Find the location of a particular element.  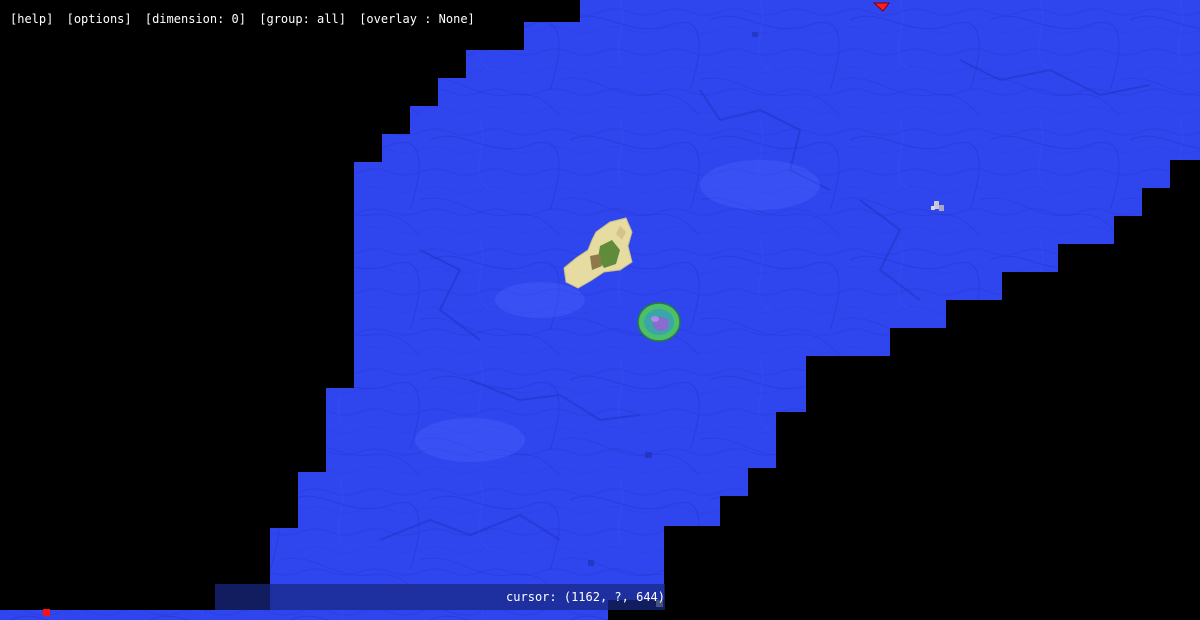

dimension-button: [dimension: 0] is located at coordinates (195, 19).